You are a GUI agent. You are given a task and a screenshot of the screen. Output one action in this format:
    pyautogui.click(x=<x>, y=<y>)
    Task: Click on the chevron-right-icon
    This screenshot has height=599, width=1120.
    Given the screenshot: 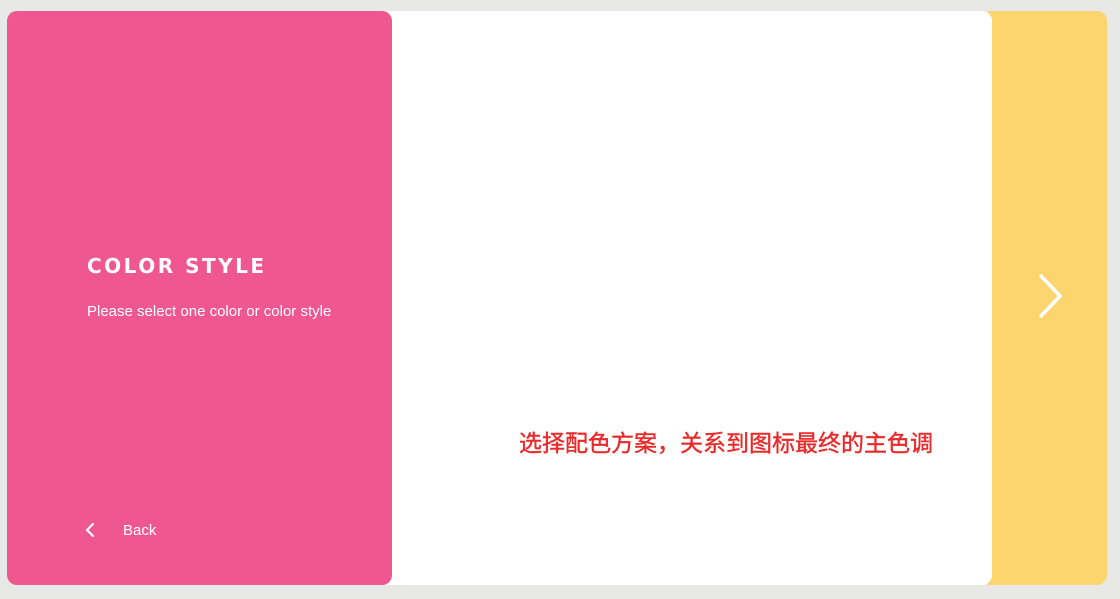 What is the action you would take?
    pyautogui.click(x=1050, y=298)
    